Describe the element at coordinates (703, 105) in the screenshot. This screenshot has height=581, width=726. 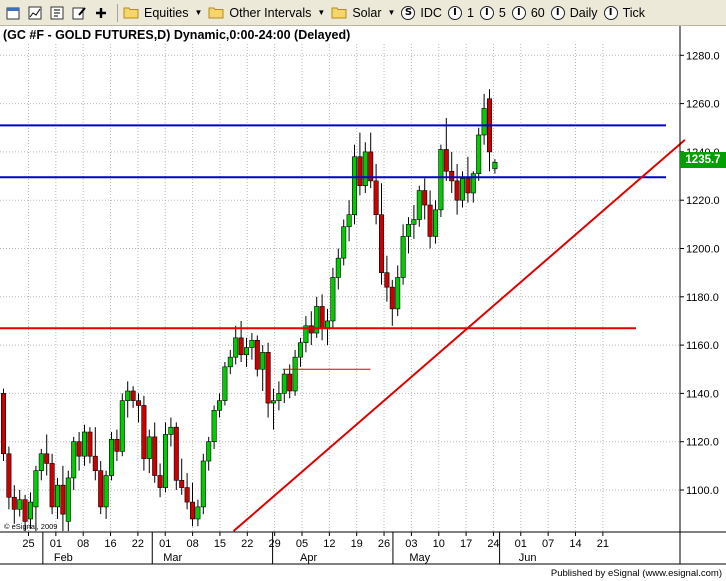
I see `price-axis-label: 1260.0` at that location.